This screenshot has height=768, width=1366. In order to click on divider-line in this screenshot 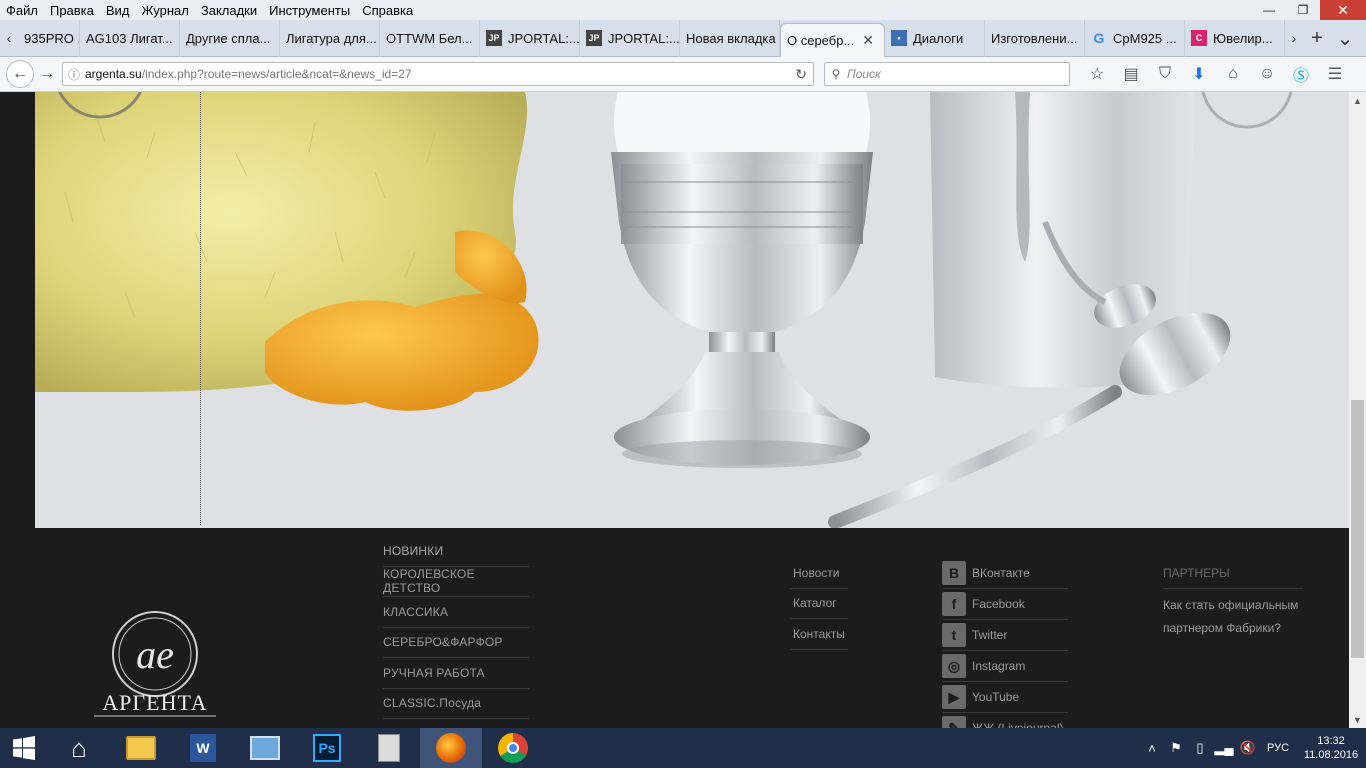, I will do `click(200, 308)`.